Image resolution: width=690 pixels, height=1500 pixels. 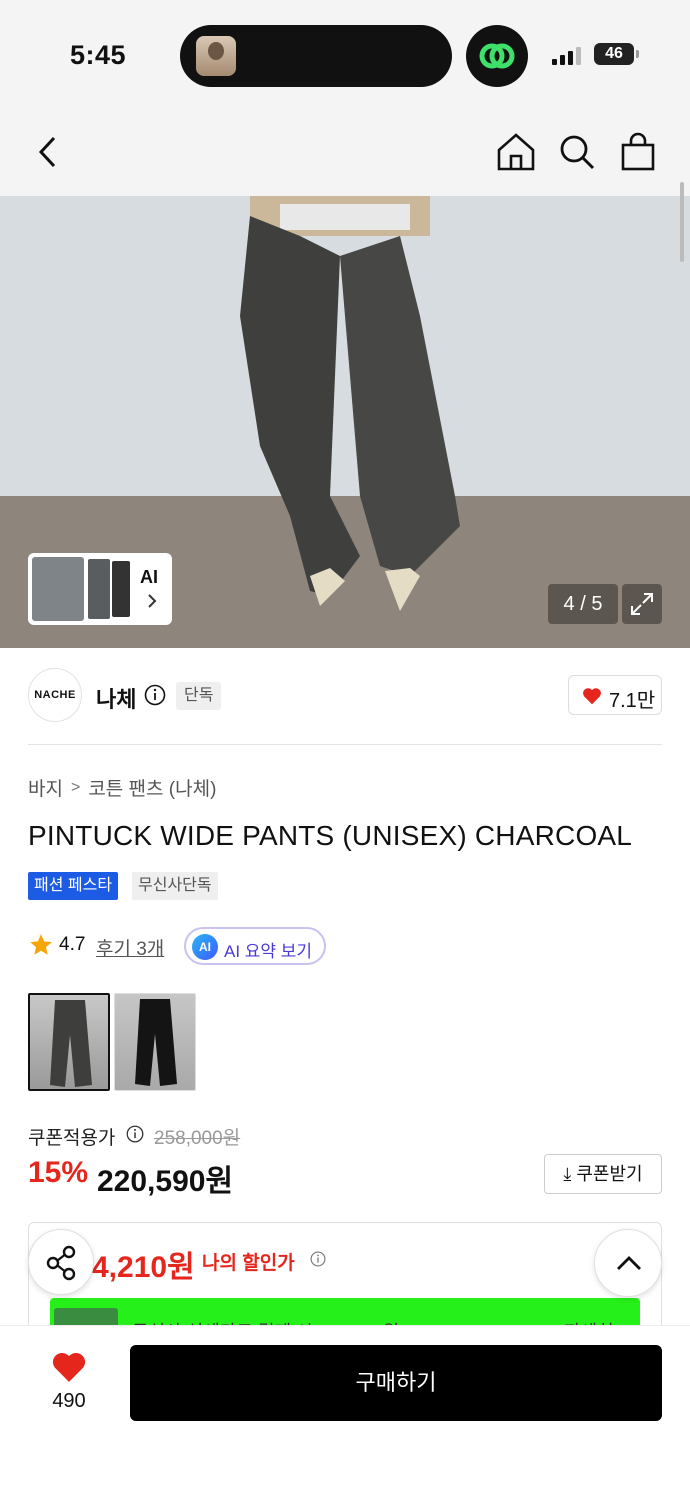 What do you see at coordinates (165, 1181) in the screenshot?
I see `final-price: 220,590원` at bounding box center [165, 1181].